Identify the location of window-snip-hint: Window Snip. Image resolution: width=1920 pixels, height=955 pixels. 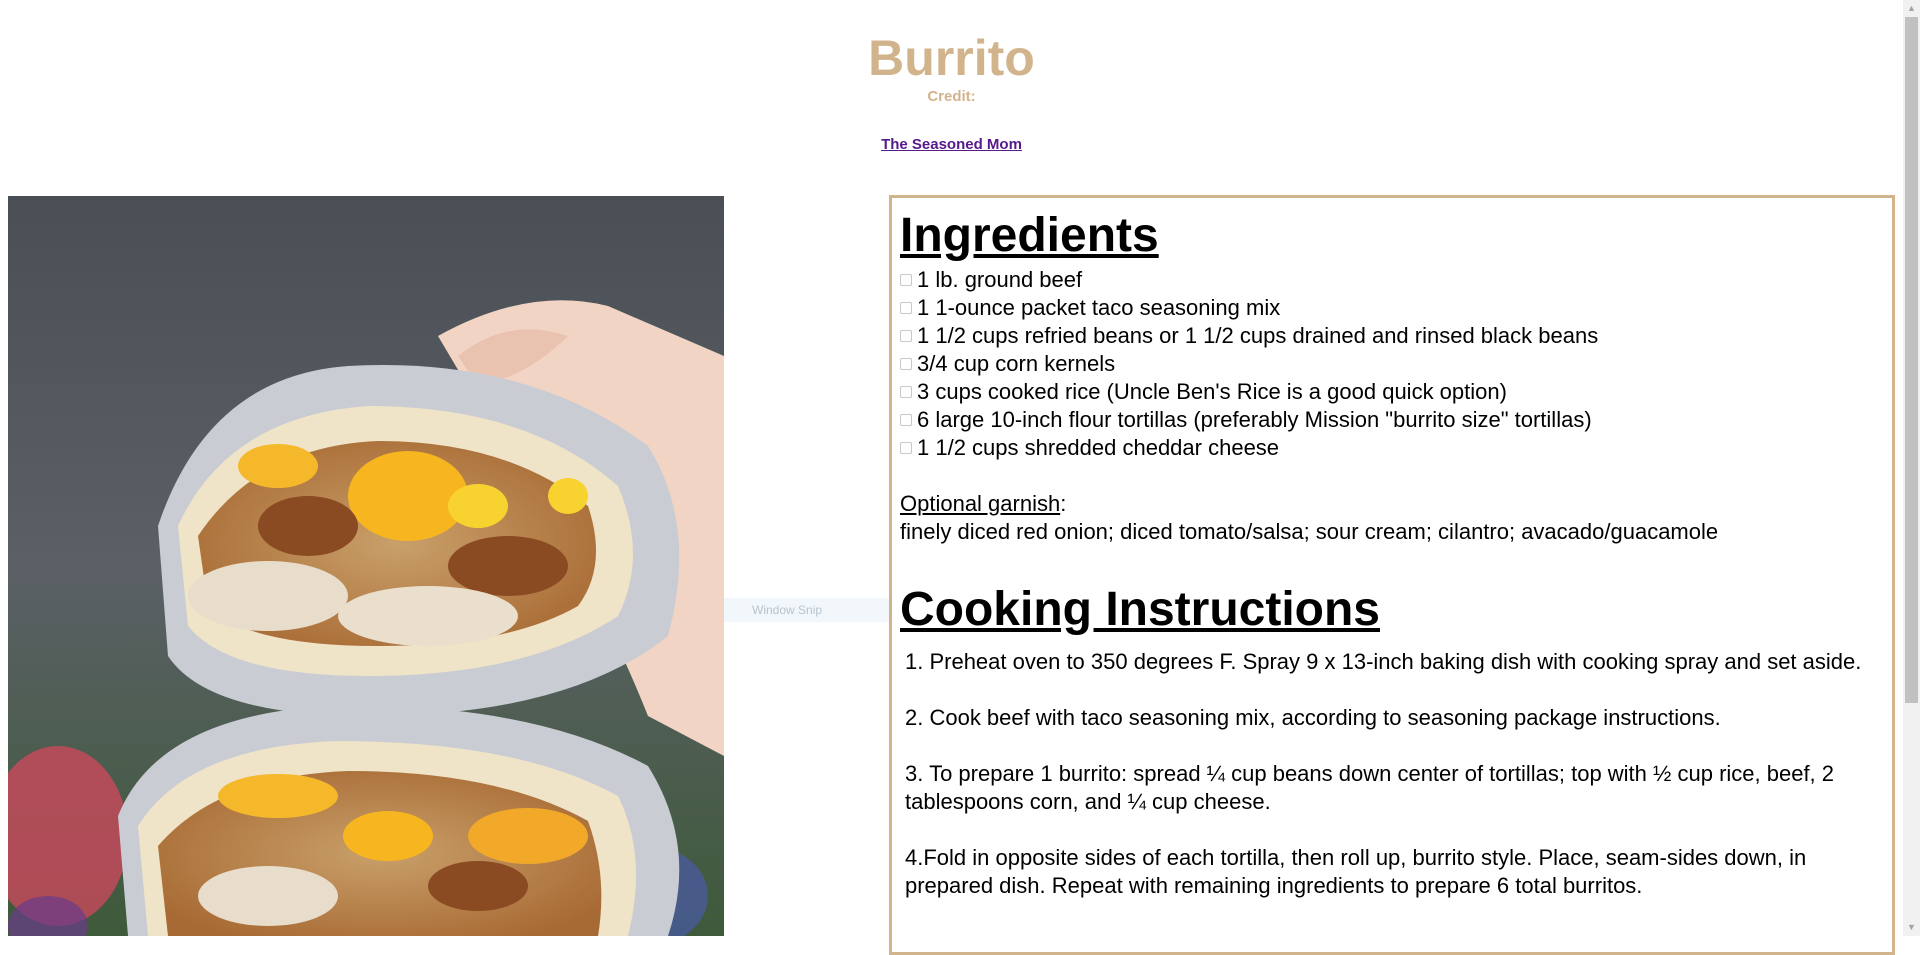
(807, 610).